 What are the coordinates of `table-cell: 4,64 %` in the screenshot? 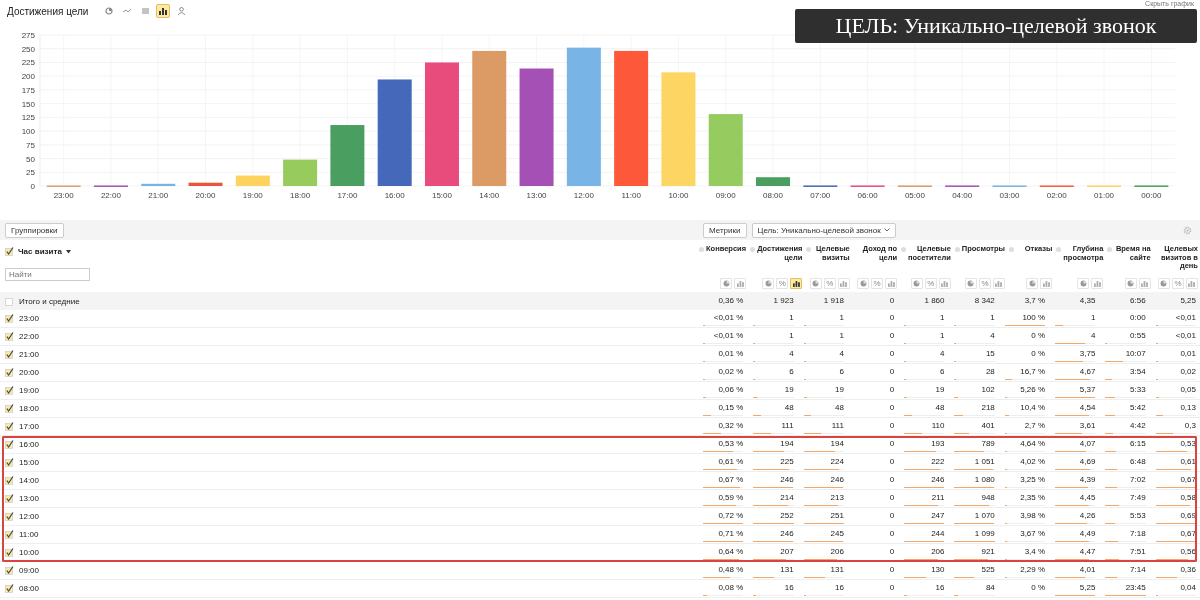 It's located at (1033, 443).